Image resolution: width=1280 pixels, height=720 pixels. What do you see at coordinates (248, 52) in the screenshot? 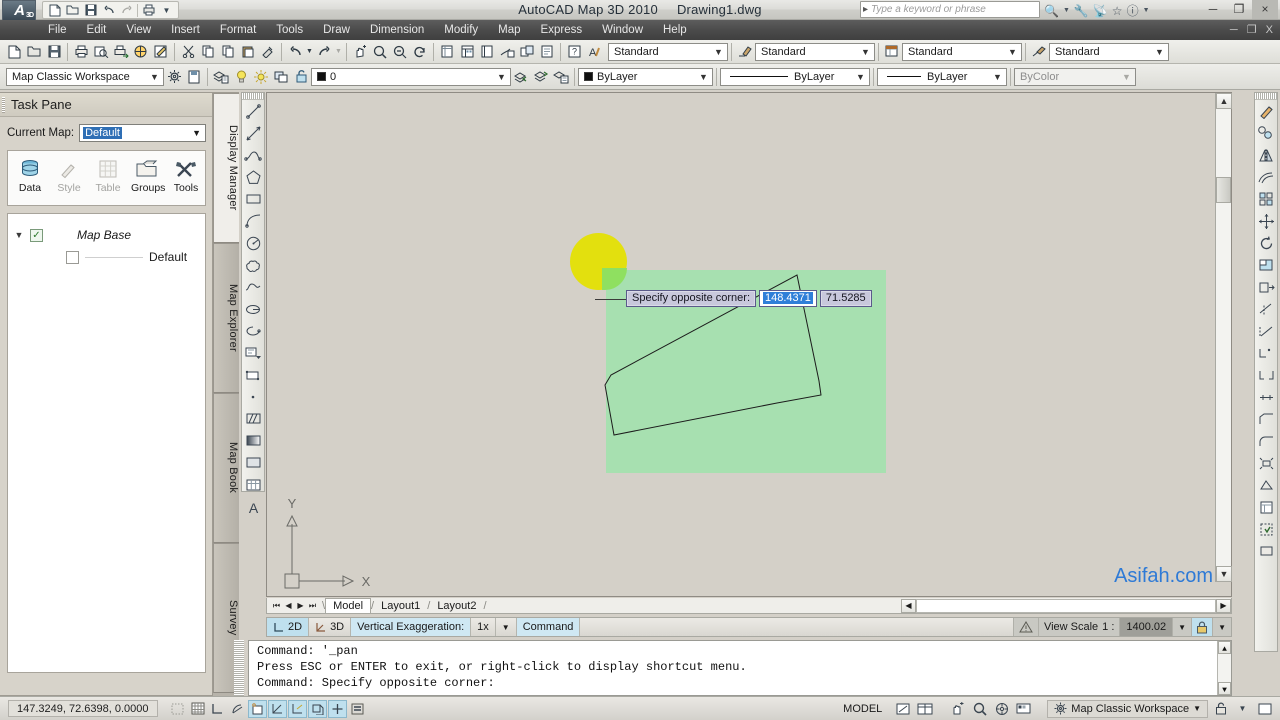
I see `paste-icon` at bounding box center [248, 52].